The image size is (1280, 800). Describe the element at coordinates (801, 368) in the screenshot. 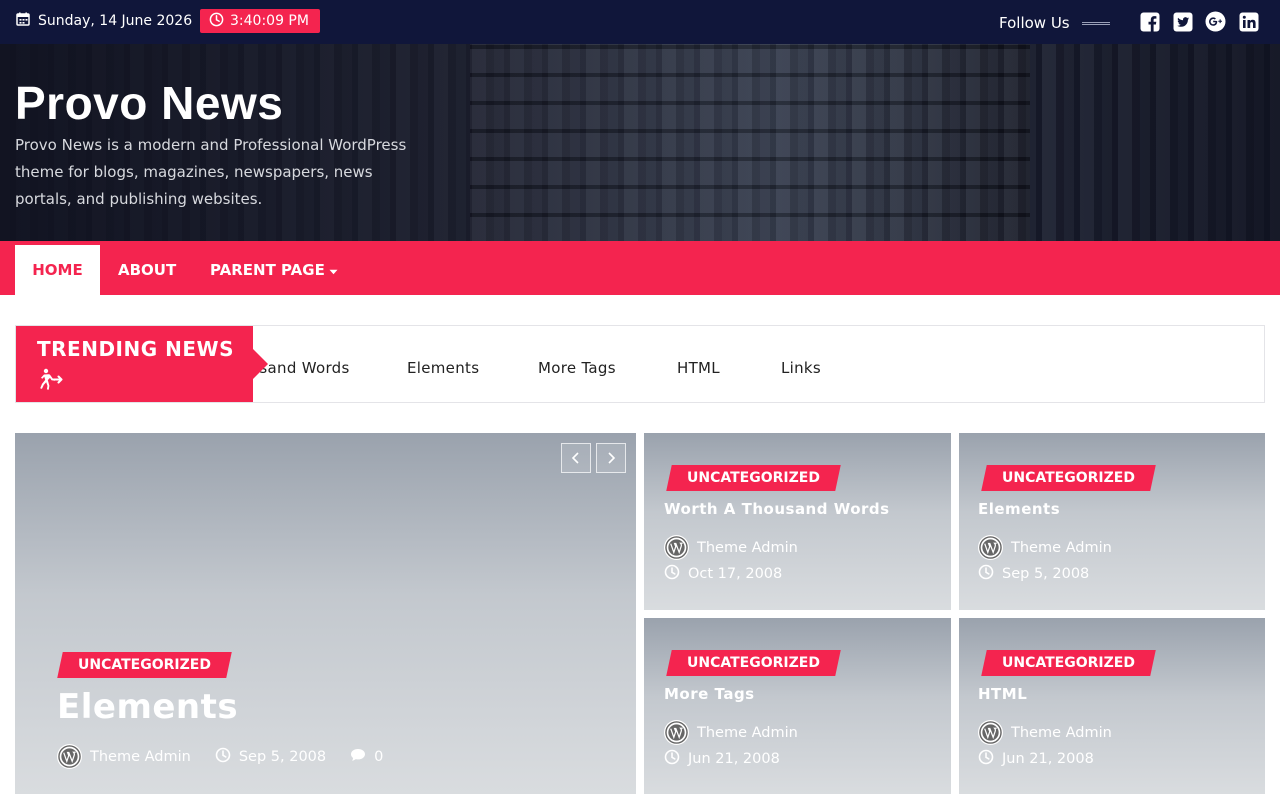

I see `trending-link: Links` at that location.